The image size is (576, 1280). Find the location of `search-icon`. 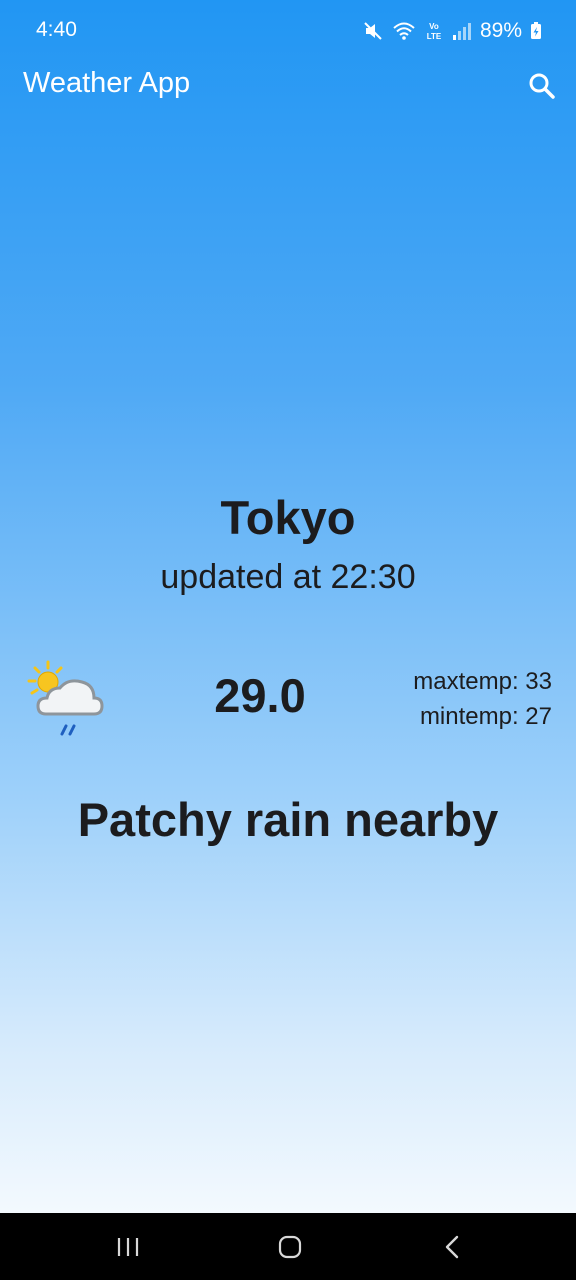

search-icon is located at coordinates (542, 86).